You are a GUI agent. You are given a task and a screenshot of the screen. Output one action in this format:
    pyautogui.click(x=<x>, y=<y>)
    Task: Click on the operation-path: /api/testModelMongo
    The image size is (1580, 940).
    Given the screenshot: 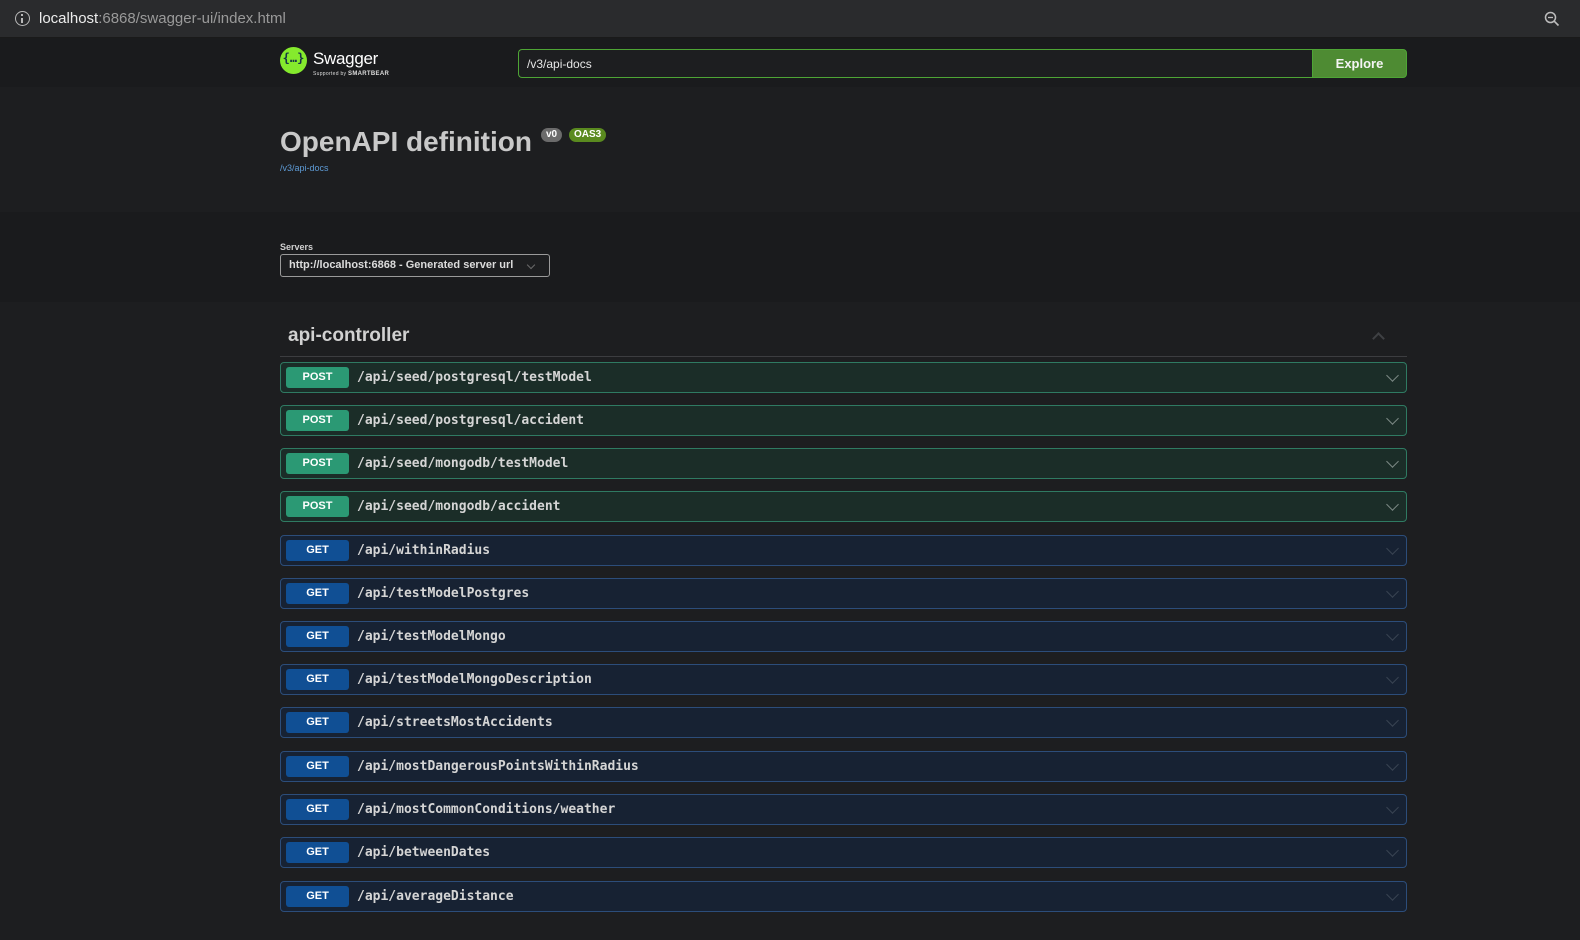 What is the action you would take?
    pyautogui.click(x=431, y=636)
    